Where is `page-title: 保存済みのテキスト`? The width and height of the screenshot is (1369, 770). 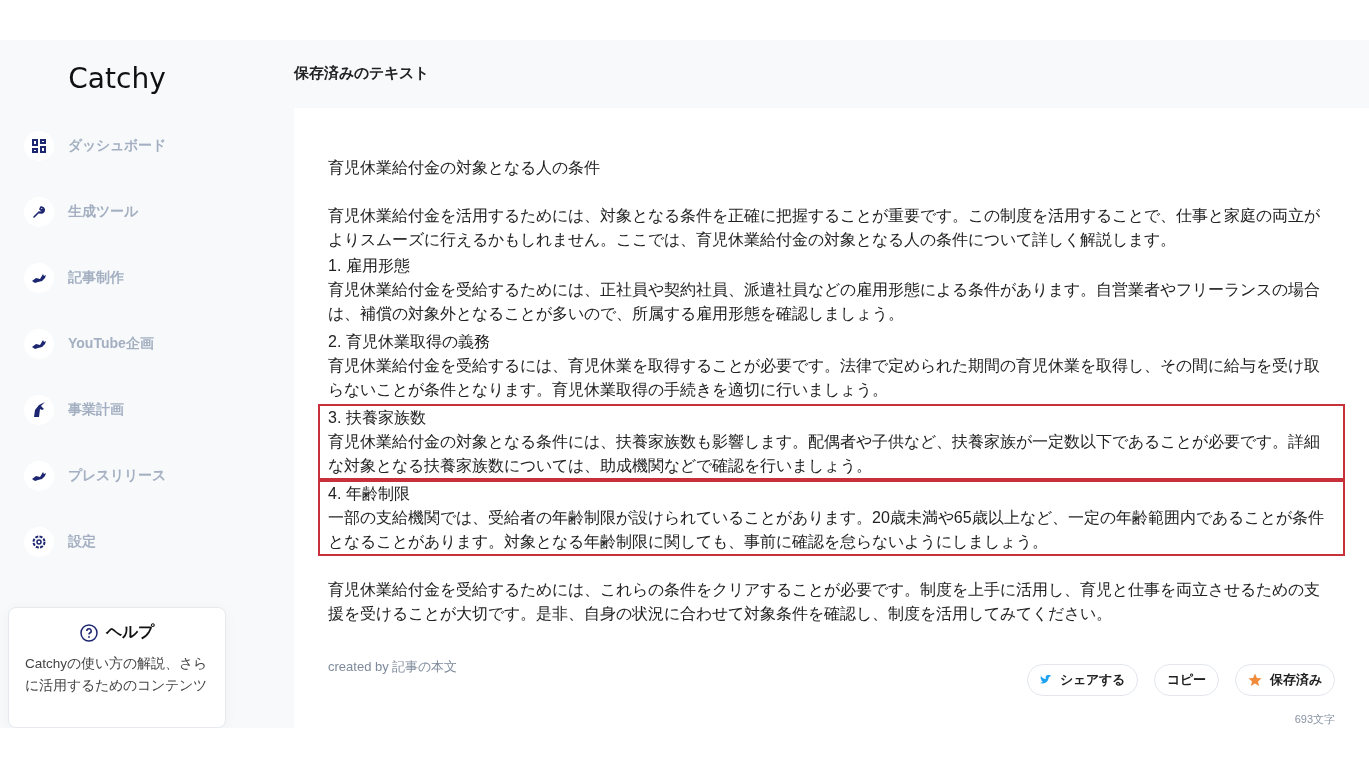 page-title: 保存済みのテキスト is located at coordinates (362, 73).